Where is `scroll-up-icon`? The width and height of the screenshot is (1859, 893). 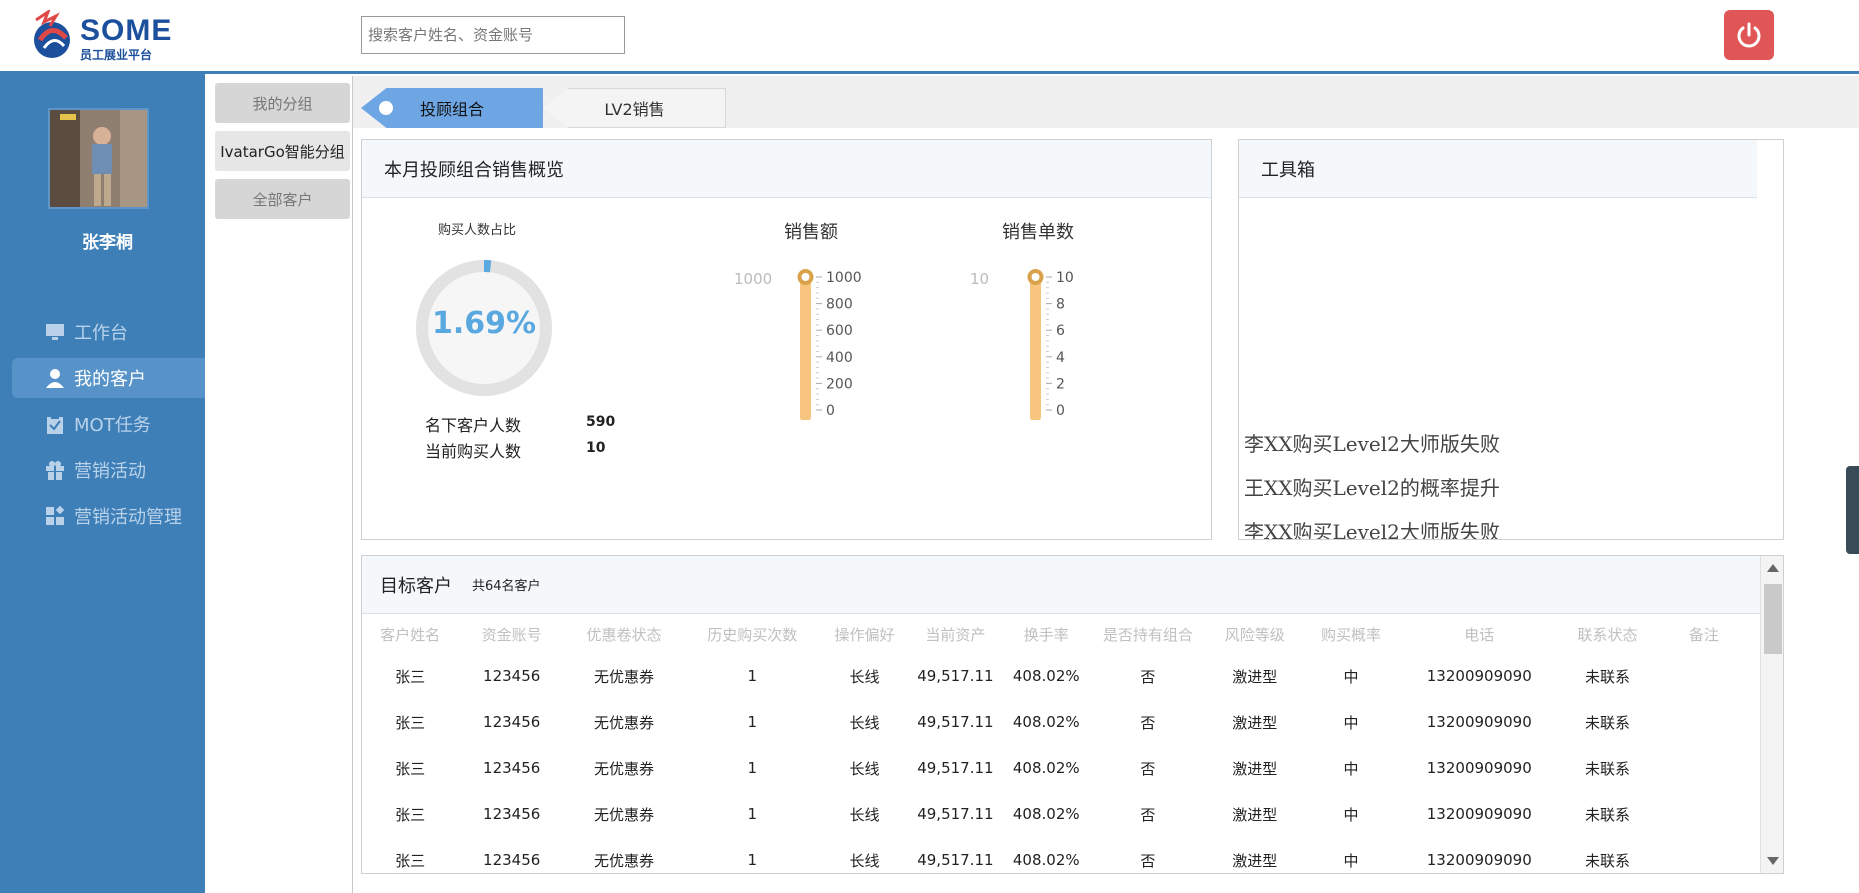
scroll-up-icon is located at coordinates (1773, 568).